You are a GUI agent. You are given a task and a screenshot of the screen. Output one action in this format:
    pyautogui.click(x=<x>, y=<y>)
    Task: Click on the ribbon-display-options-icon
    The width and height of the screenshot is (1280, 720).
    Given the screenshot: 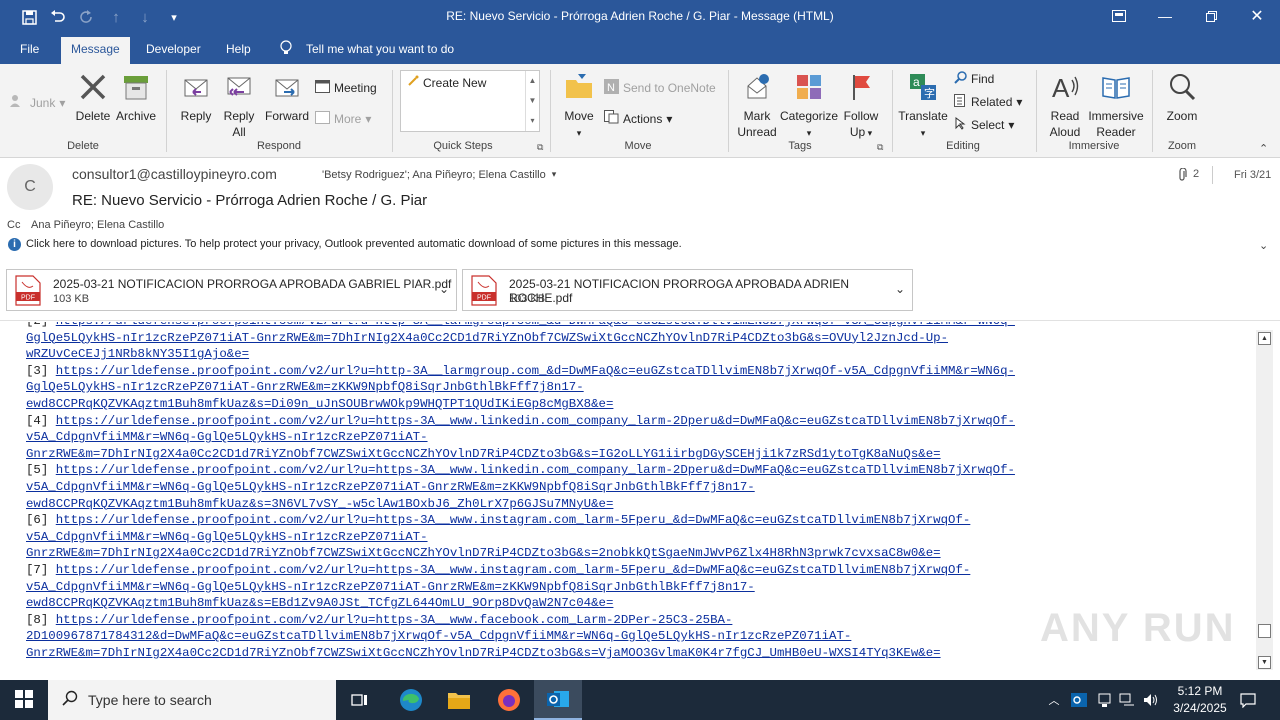 What is the action you would take?
    pyautogui.click(x=1119, y=16)
    